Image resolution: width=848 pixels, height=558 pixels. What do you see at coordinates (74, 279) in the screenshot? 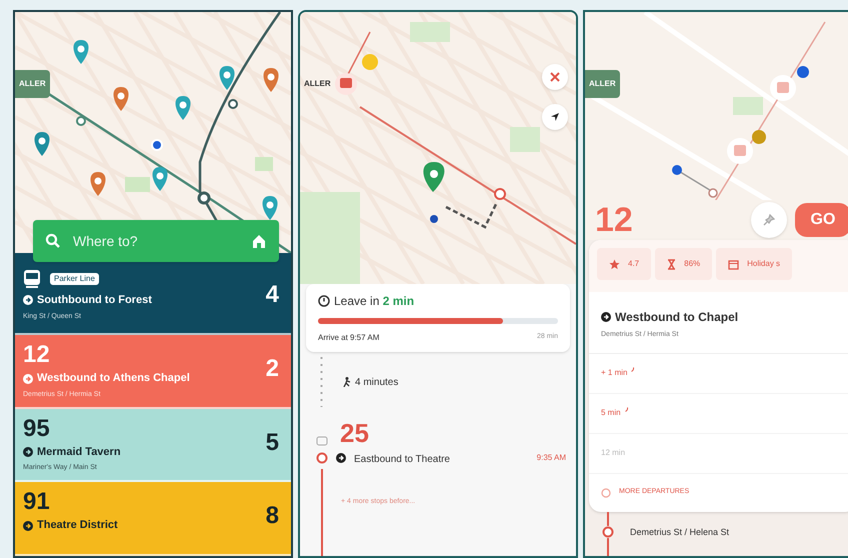
I see `line-badge: Parker Line` at bounding box center [74, 279].